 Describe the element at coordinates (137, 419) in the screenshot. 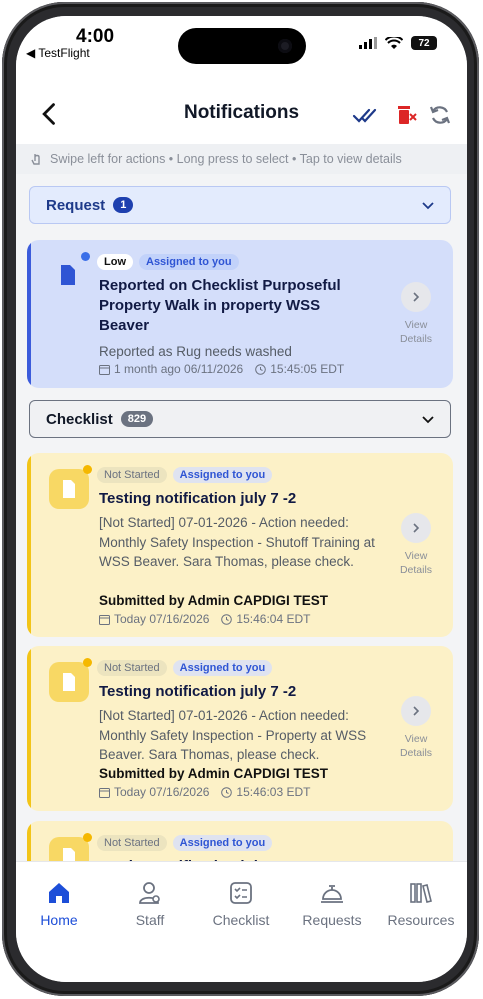

I see `checklist-count-badge: 829` at that location.